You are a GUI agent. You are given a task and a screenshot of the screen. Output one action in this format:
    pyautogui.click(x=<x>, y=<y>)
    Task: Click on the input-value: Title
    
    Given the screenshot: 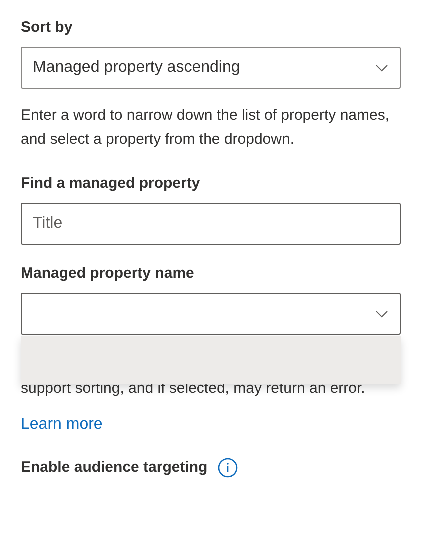 What is the action you would take?
    pyautogui.click(x=48, y=224)
    